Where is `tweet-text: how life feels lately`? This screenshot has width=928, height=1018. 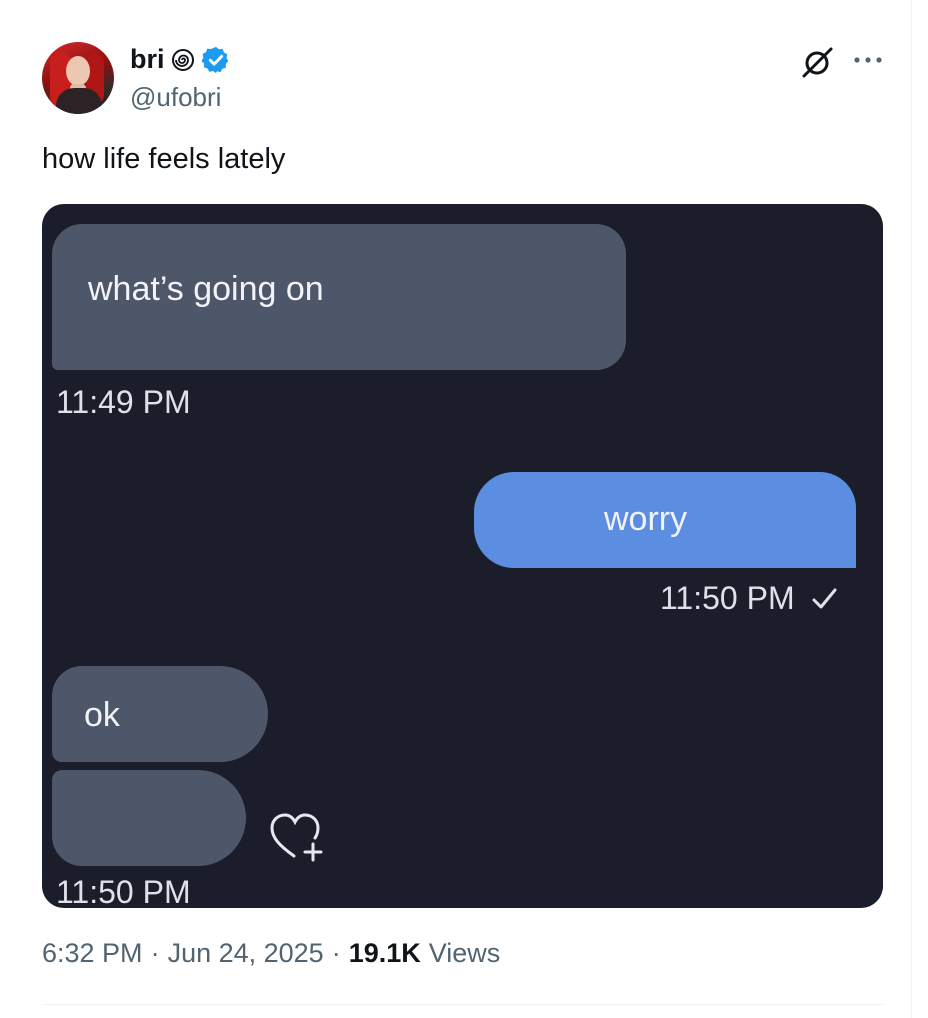
tweet-text: how life feels lately is located at coordinates (164, 159).